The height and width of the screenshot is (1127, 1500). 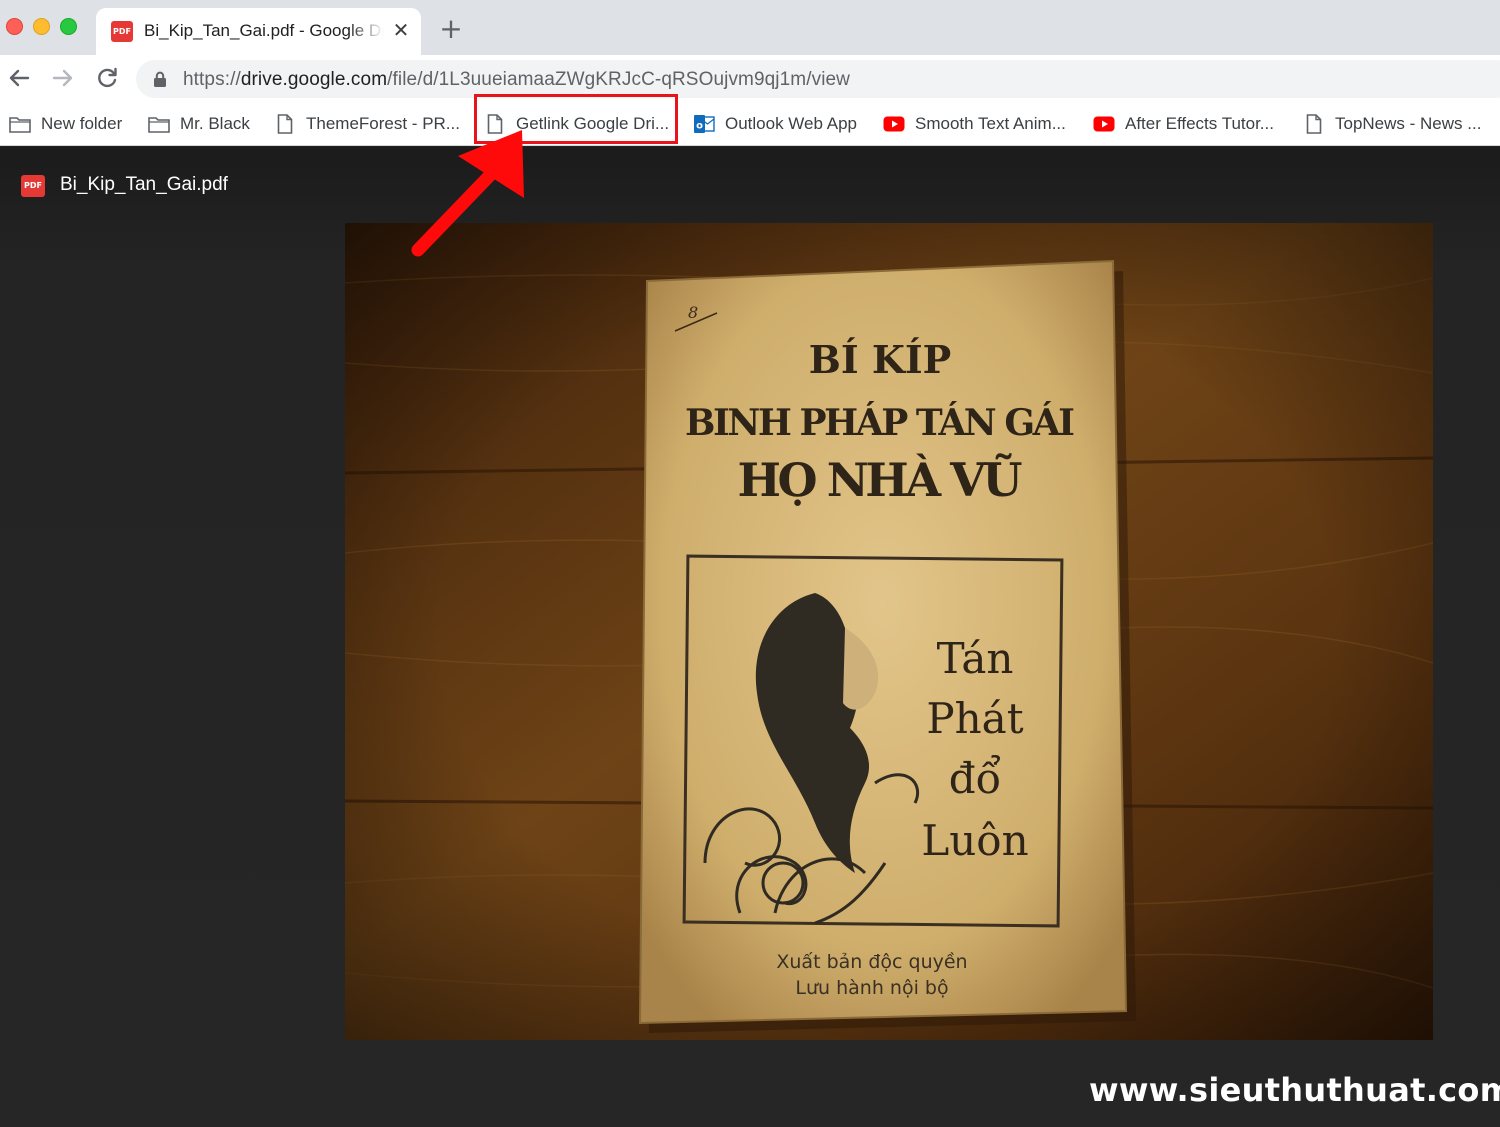 I want to click on active-tab: PDF Bi_Kip_Tan_Gai.pdf - Google Drive ✕, so click(x=258, y=31).